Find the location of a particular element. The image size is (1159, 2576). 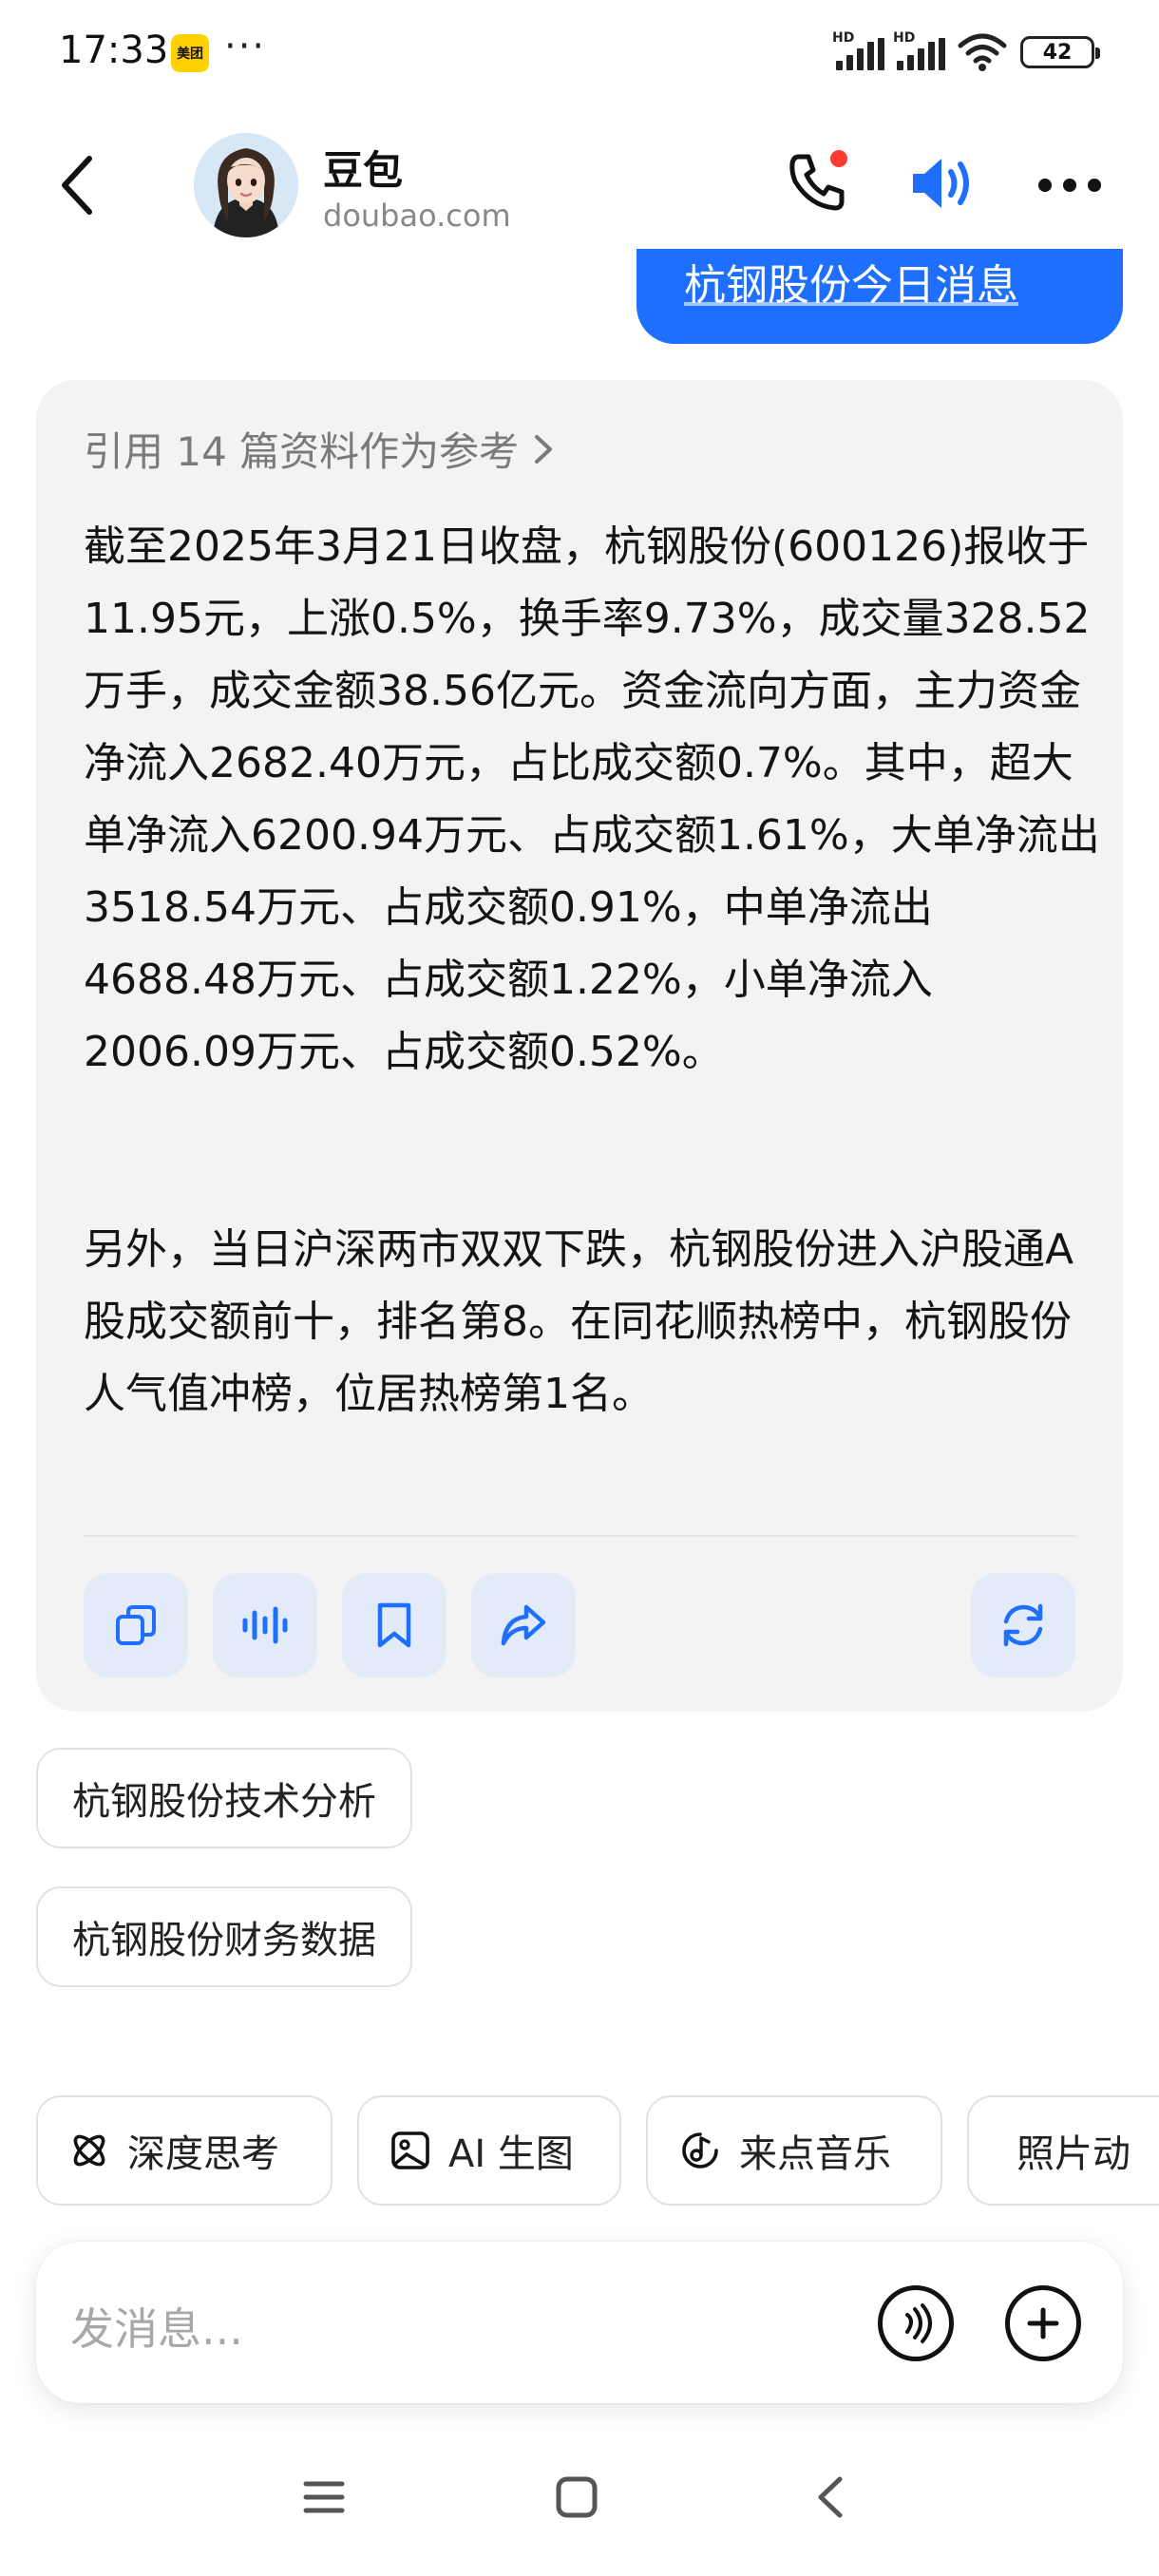

reference-link: 引用 14 篇资料作为参考 is located at coordinates (319, 449).